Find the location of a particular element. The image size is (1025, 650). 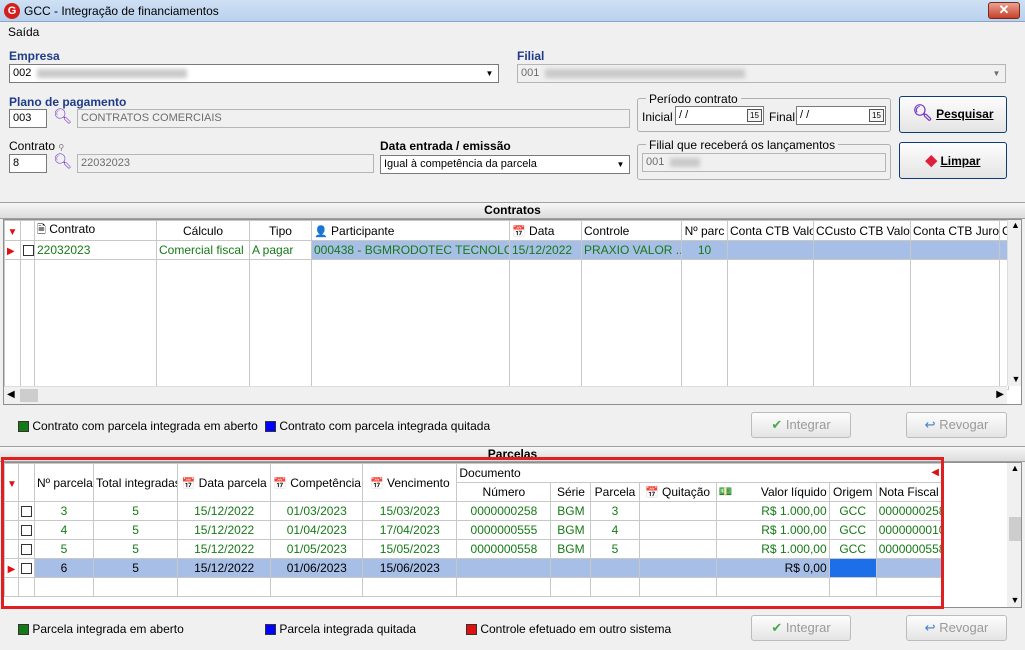

horizontal-scrollbar: ◀ ▶ is located at coordinates (505, 395).